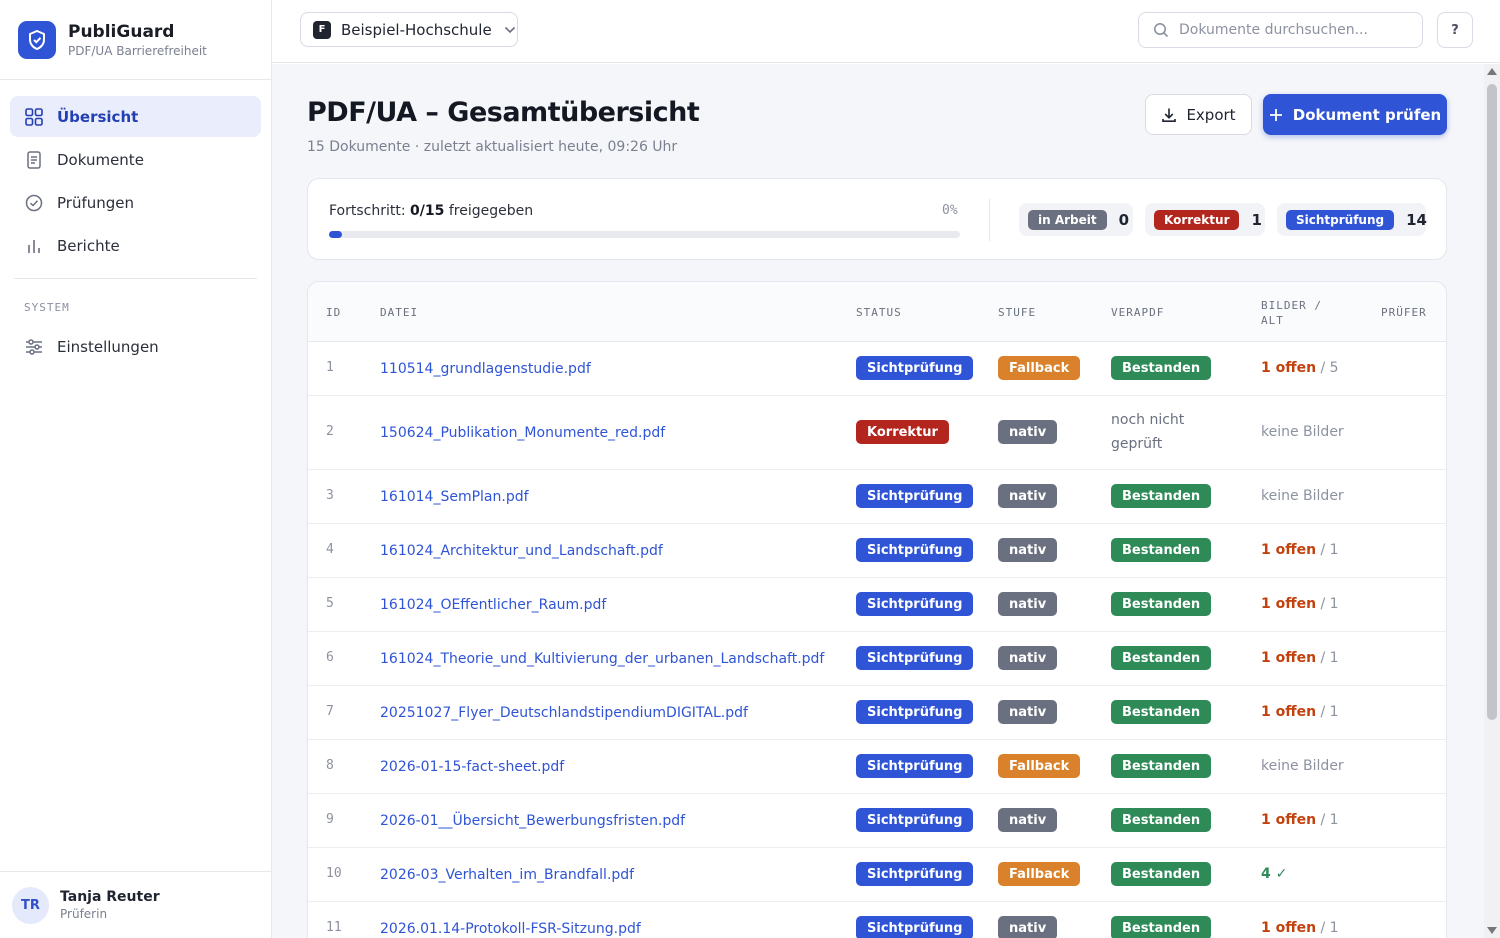 Image resolution: width=1500 pixels, height=938 pixels. What do you see at coordinates (1492, 930) in the screenshot?
I see `scroll-down-arrow-icon` at bounding box center [1492, 930].